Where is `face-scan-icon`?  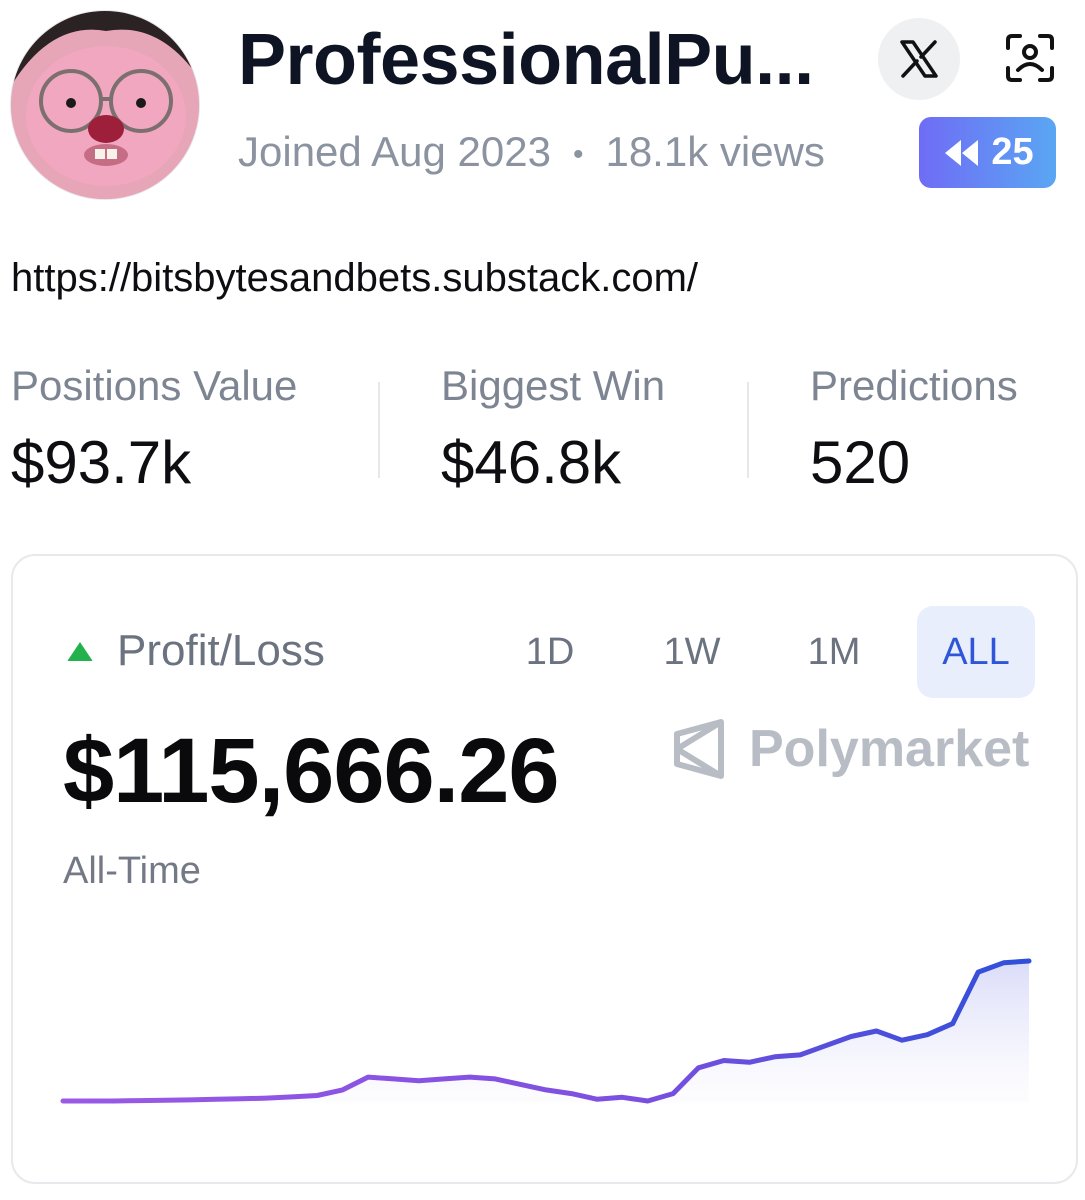 face-scan-icon is located at coordinates (1030, 58).